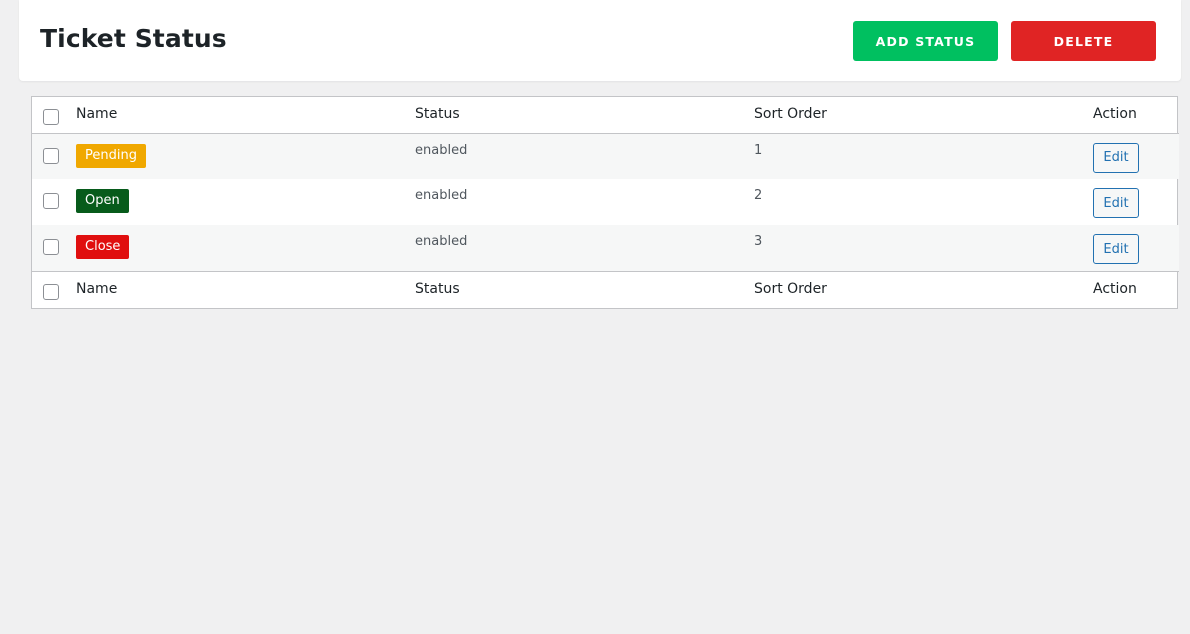 The width and height of the screenshot is (1190, 634). Describe the element at coordinates (600, 40) in the screenshot. I see `page-header: Ticket Status ADD STATUS DELETE` at that location.